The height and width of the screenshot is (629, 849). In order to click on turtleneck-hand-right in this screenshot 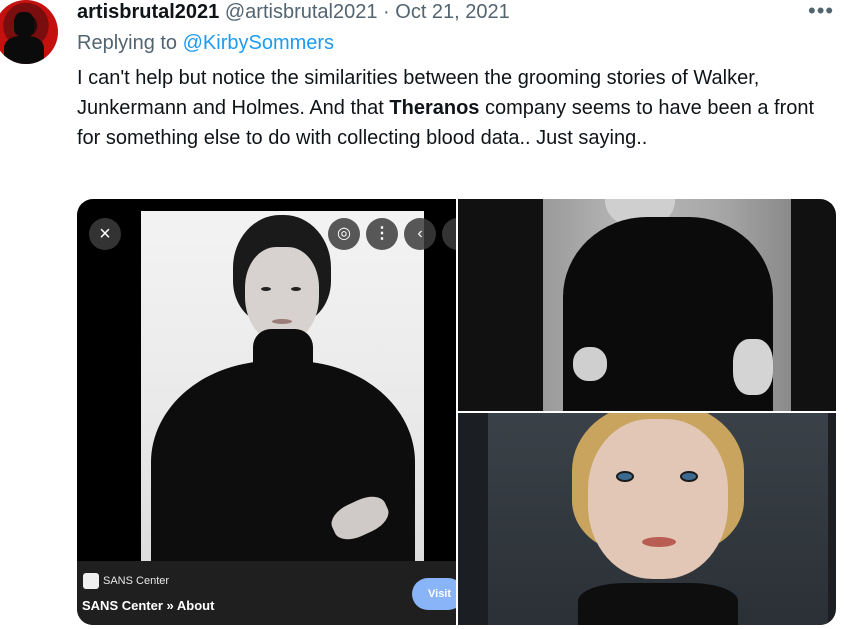, I will do `click(753, 367)`.